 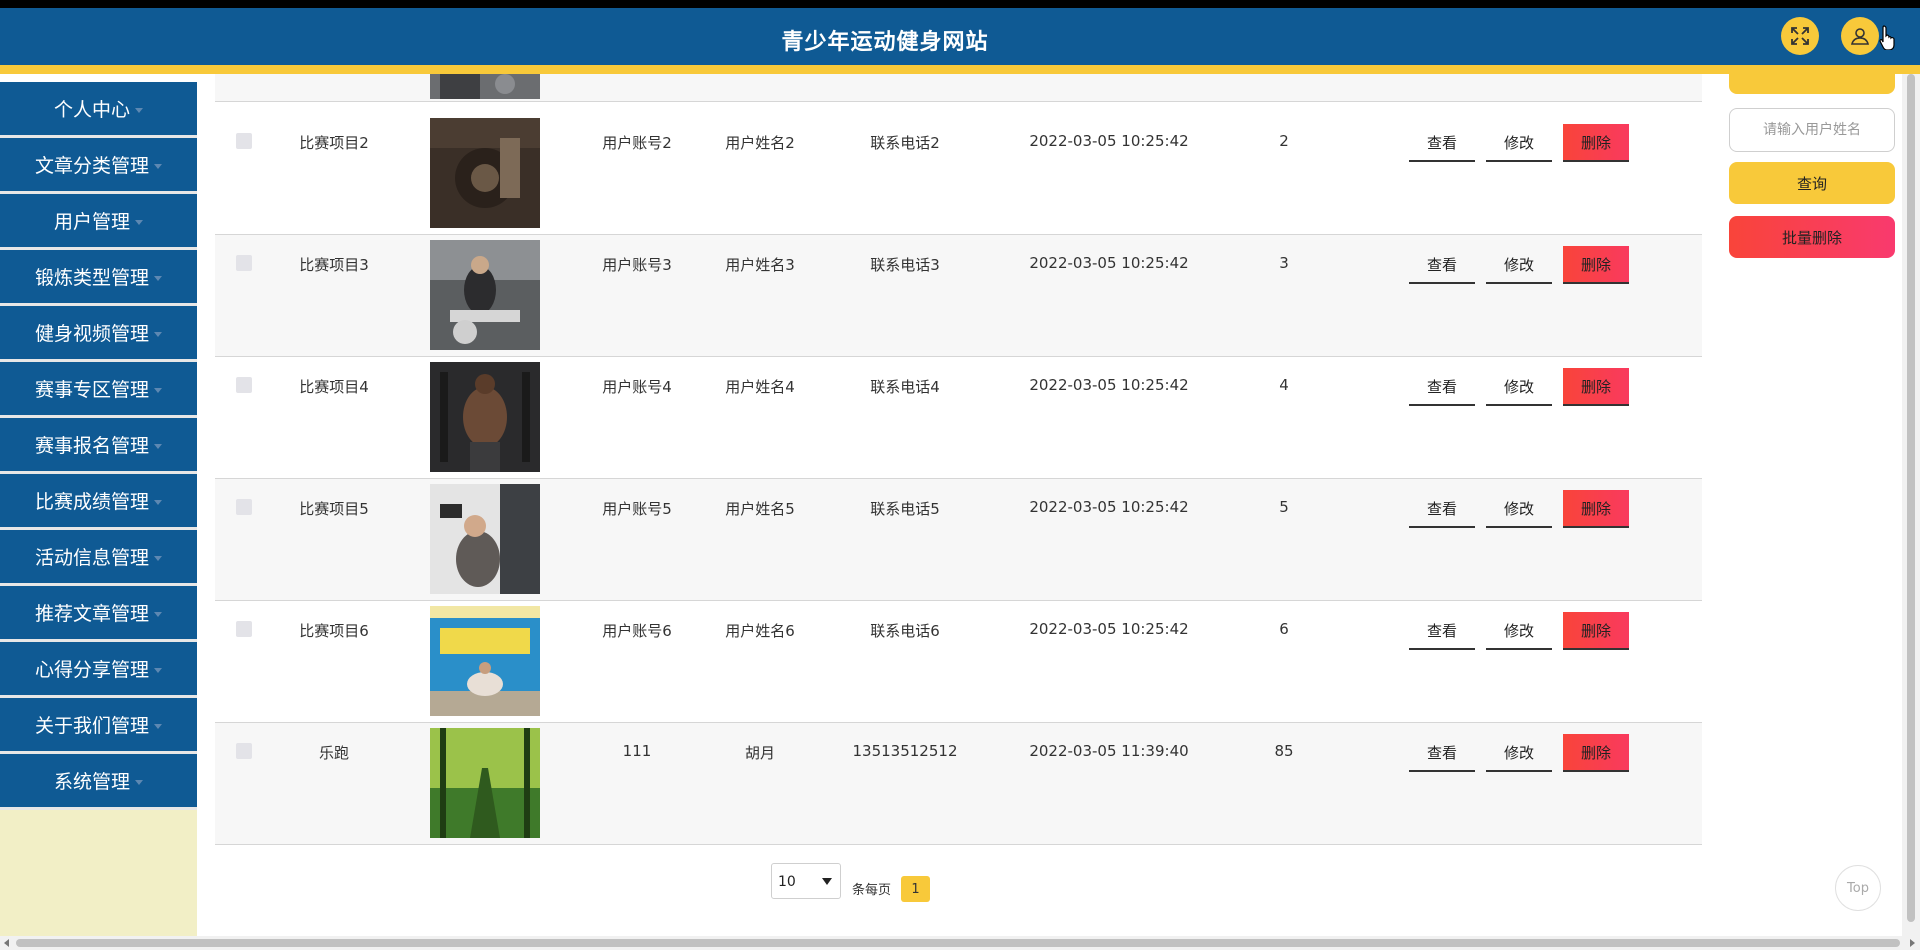 I want to click on phone-cell: 联系电话6, so click(x=905, y=631).